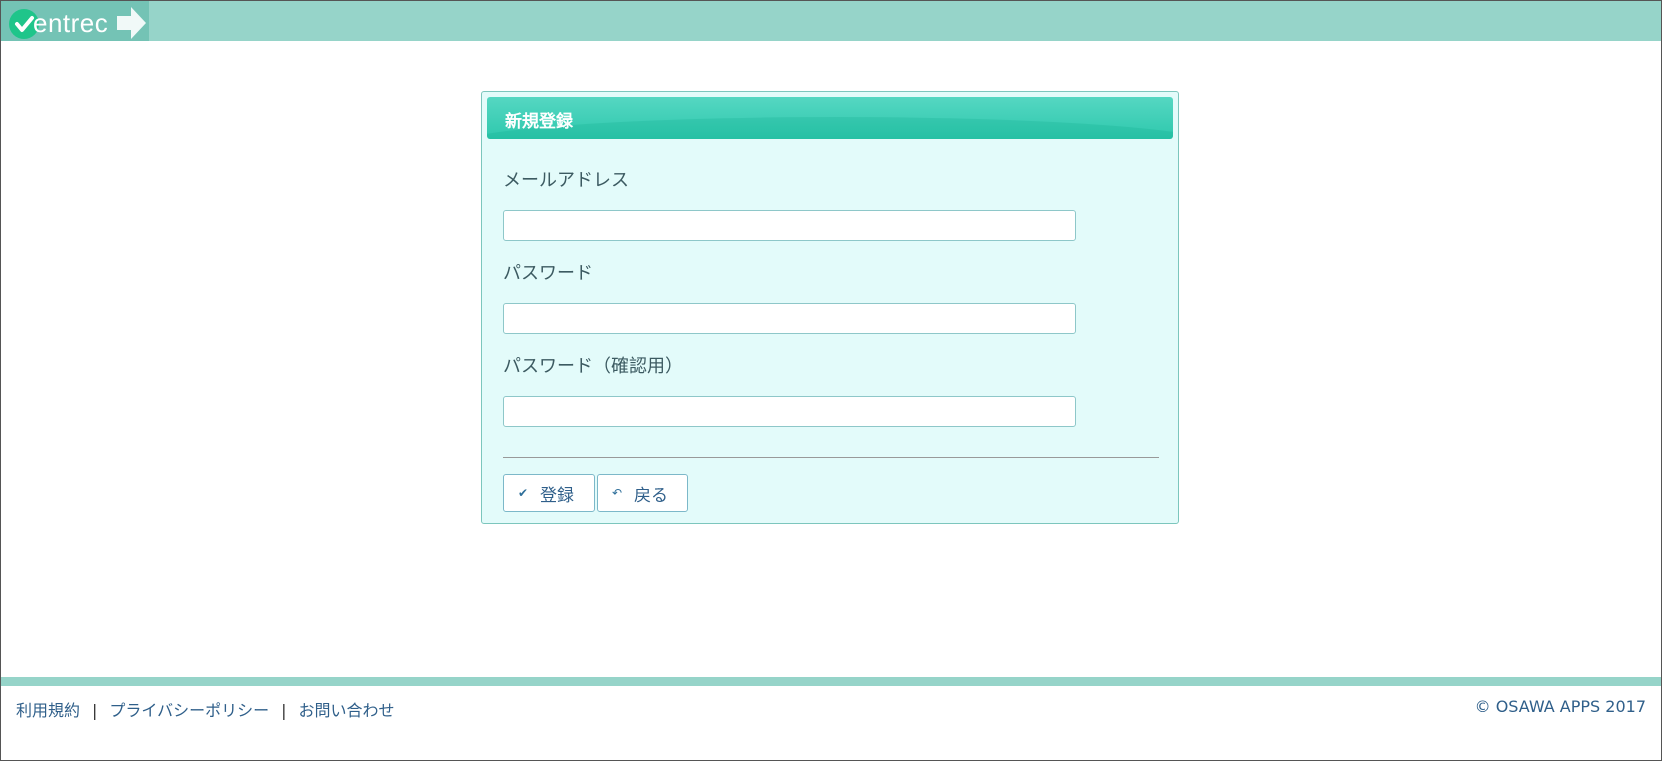 This screenshot has width=1662, height=761. I want to click on footer-link-terms: 利用規約, so click(48, 710).